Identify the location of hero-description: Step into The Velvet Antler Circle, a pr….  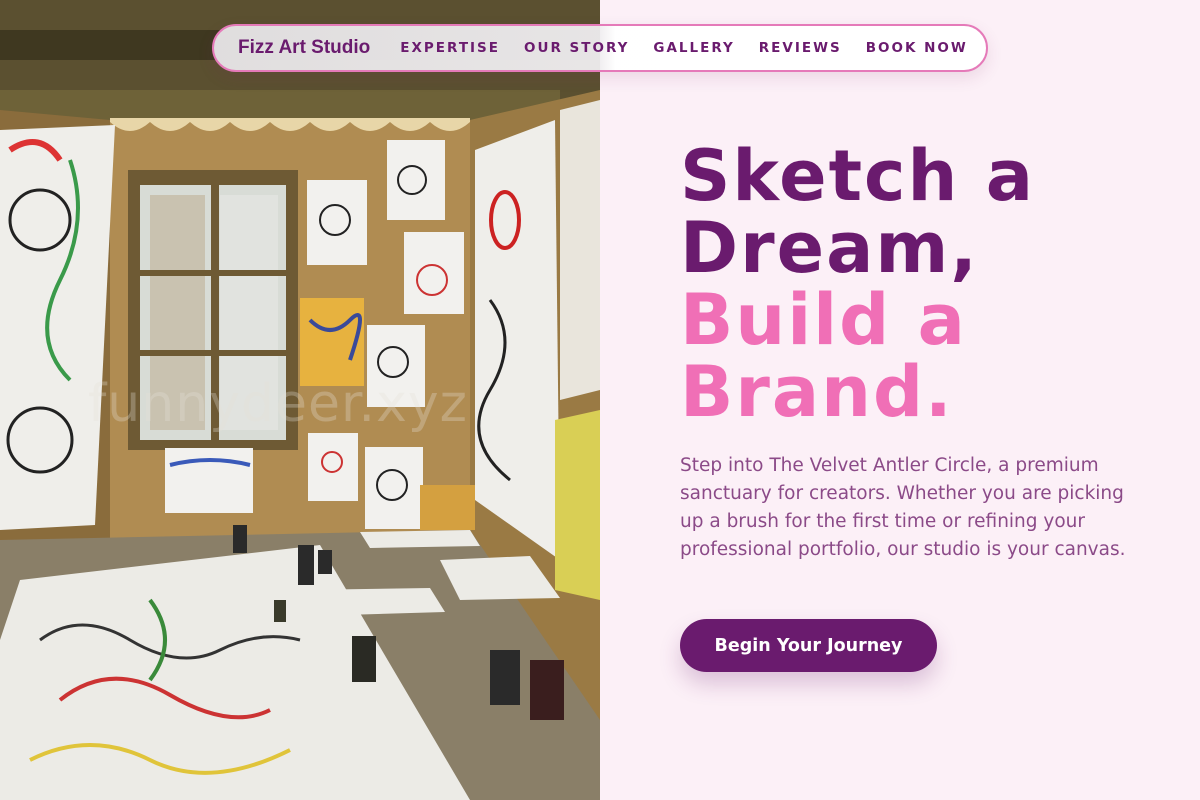
(903, 507).